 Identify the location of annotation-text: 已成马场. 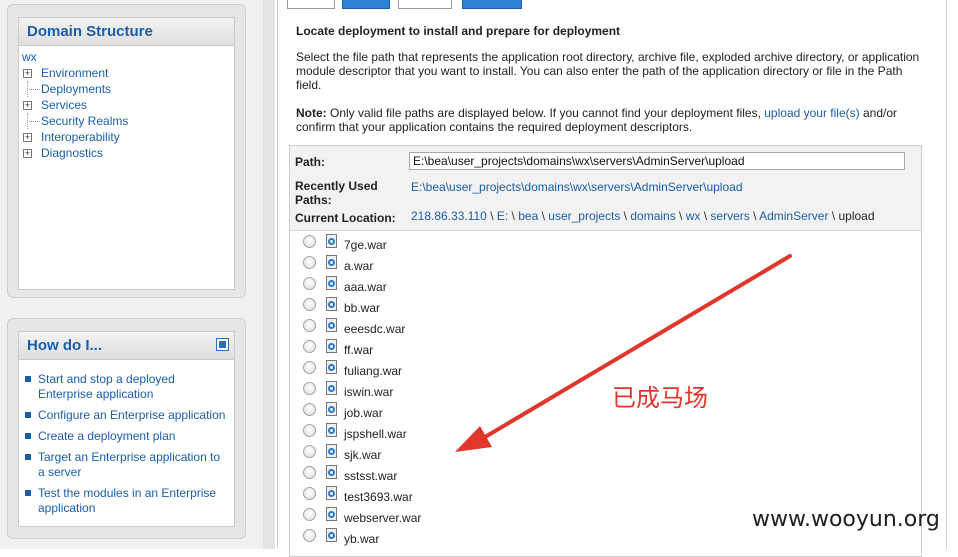
(660, 398).